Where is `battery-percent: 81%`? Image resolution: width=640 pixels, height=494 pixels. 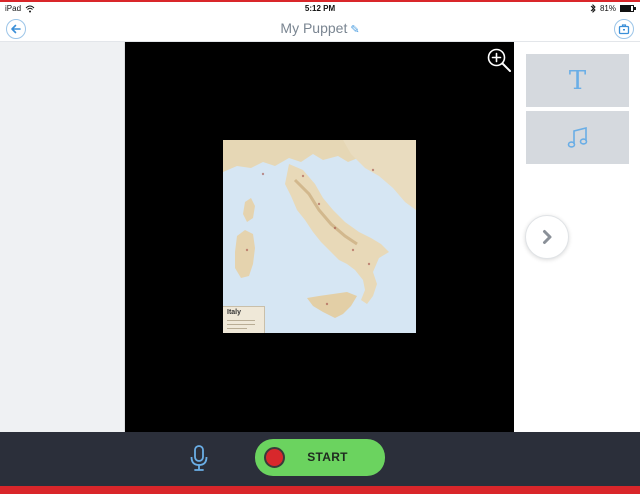
battery-percent: 81% is located at coordinates (607, 8).